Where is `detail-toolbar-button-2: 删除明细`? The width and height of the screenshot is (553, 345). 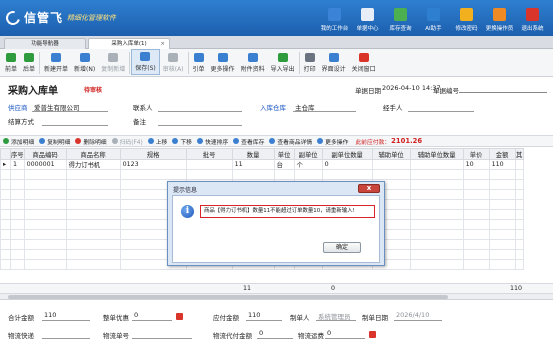
detail-toolbar-button-2: 删除明细 is located at coordinates (91, 141).